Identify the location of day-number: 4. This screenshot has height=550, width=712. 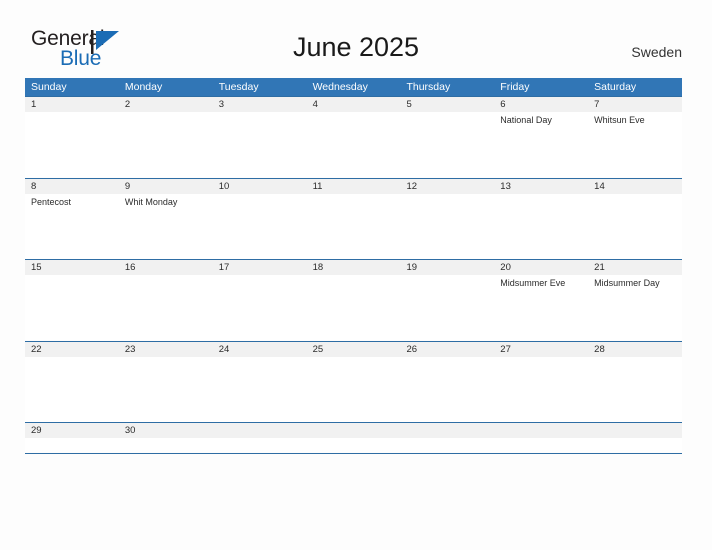
(354, 104).